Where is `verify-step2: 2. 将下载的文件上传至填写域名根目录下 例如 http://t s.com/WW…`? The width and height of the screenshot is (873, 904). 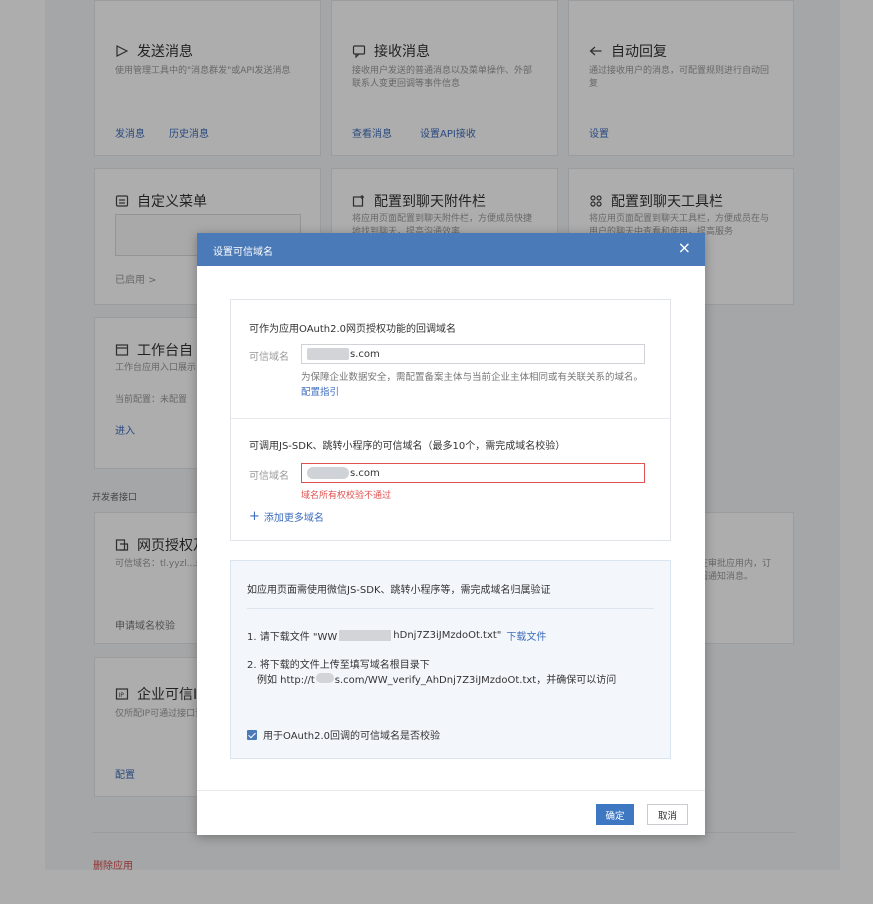 verify-step2: 2. 将下载的文件上传至填写域名根目录下 例如 http://t s.com/WW… is located at coordinates (452, 673).